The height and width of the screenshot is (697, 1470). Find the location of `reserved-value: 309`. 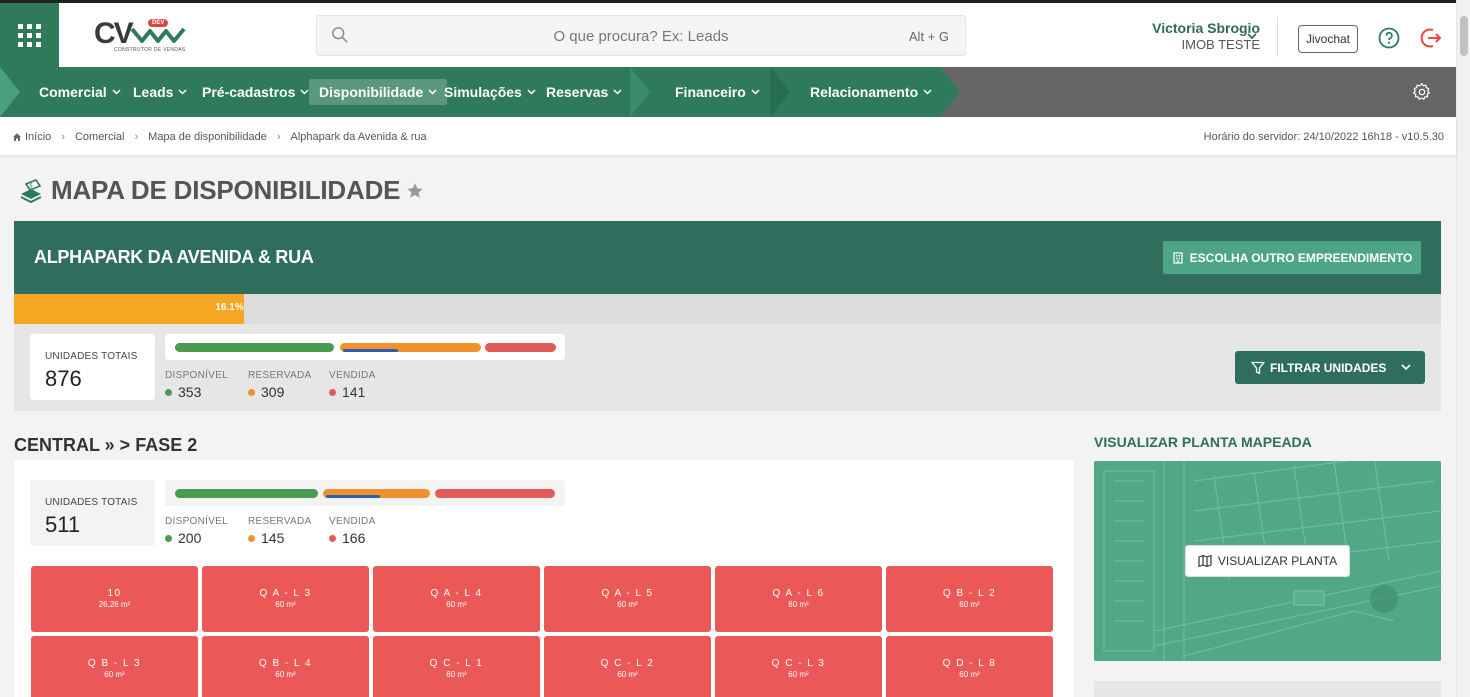

reserved-value: 309 is located at coordinates (273, 392).